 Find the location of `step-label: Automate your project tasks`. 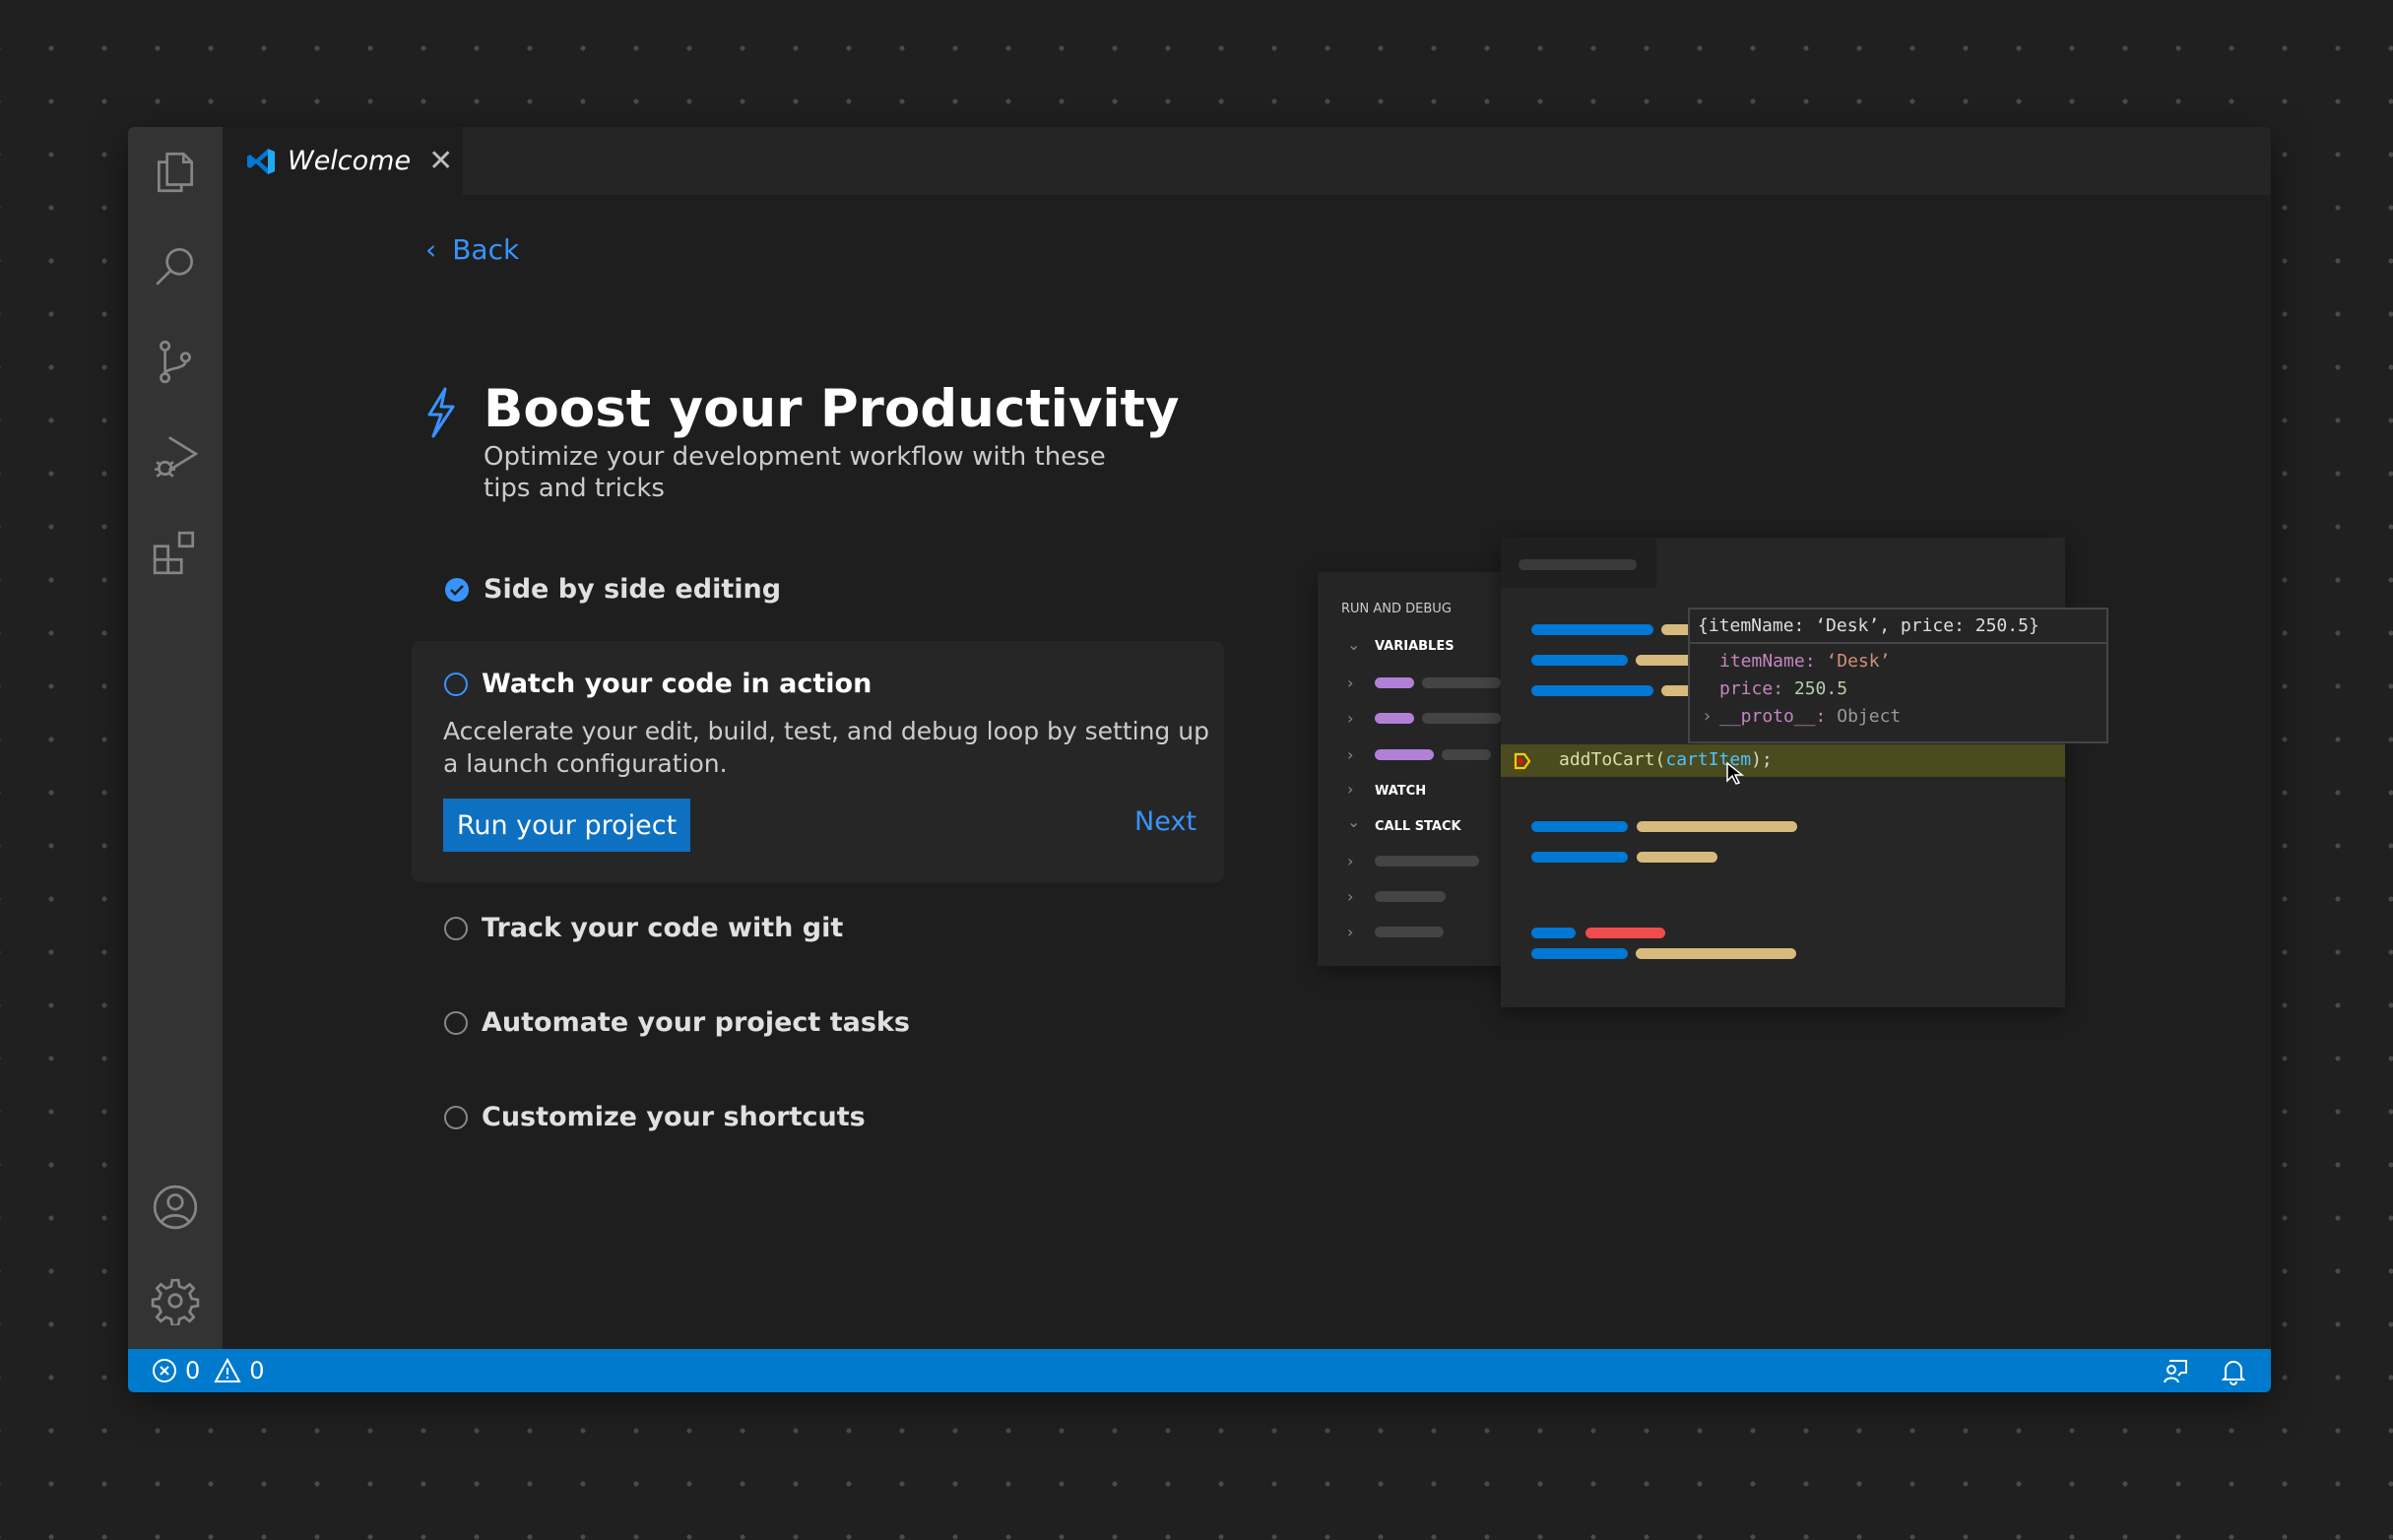

step-label: Automate your project tasks is located at coordinates (696, 1022).